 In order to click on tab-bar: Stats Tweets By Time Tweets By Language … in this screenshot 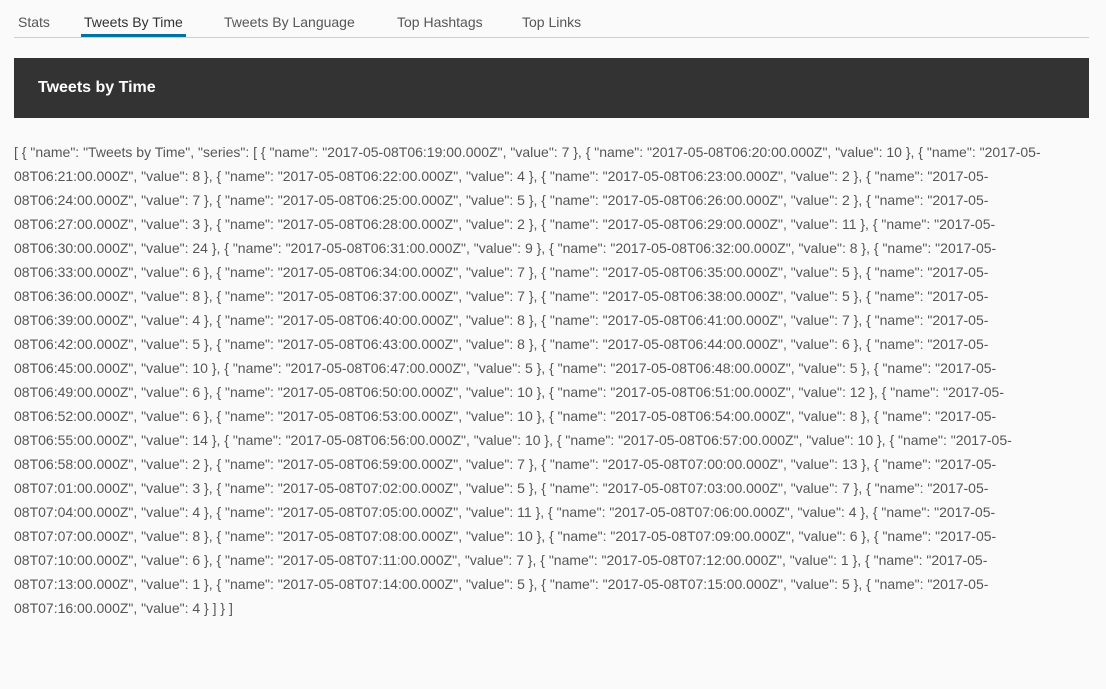, I will do `click(551, 19)`.